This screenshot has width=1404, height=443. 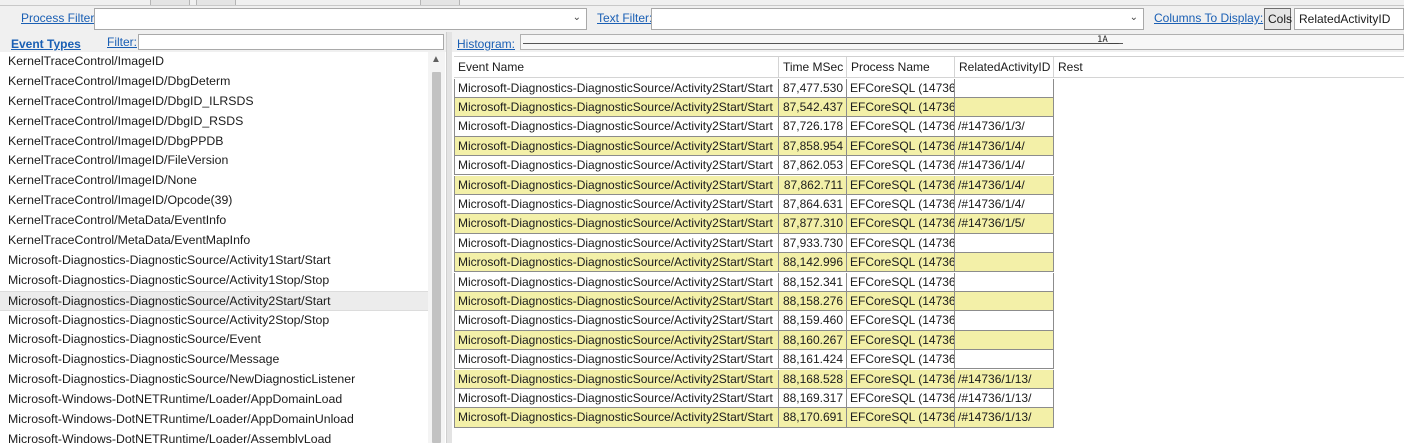 What do you see at coordinates (214, 82) in the screenshot?
I see `event-type-item: KernelTraceControl/ImageID/DbgDeterm` at bounding box center [214, 82].